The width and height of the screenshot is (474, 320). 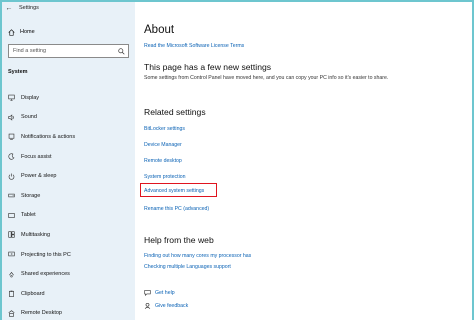 What do you see at coordinates (164, 129) in the screenshot?
I see `bitlocker-settings-link: BitLocker settings` at bounding box center [164, 129].